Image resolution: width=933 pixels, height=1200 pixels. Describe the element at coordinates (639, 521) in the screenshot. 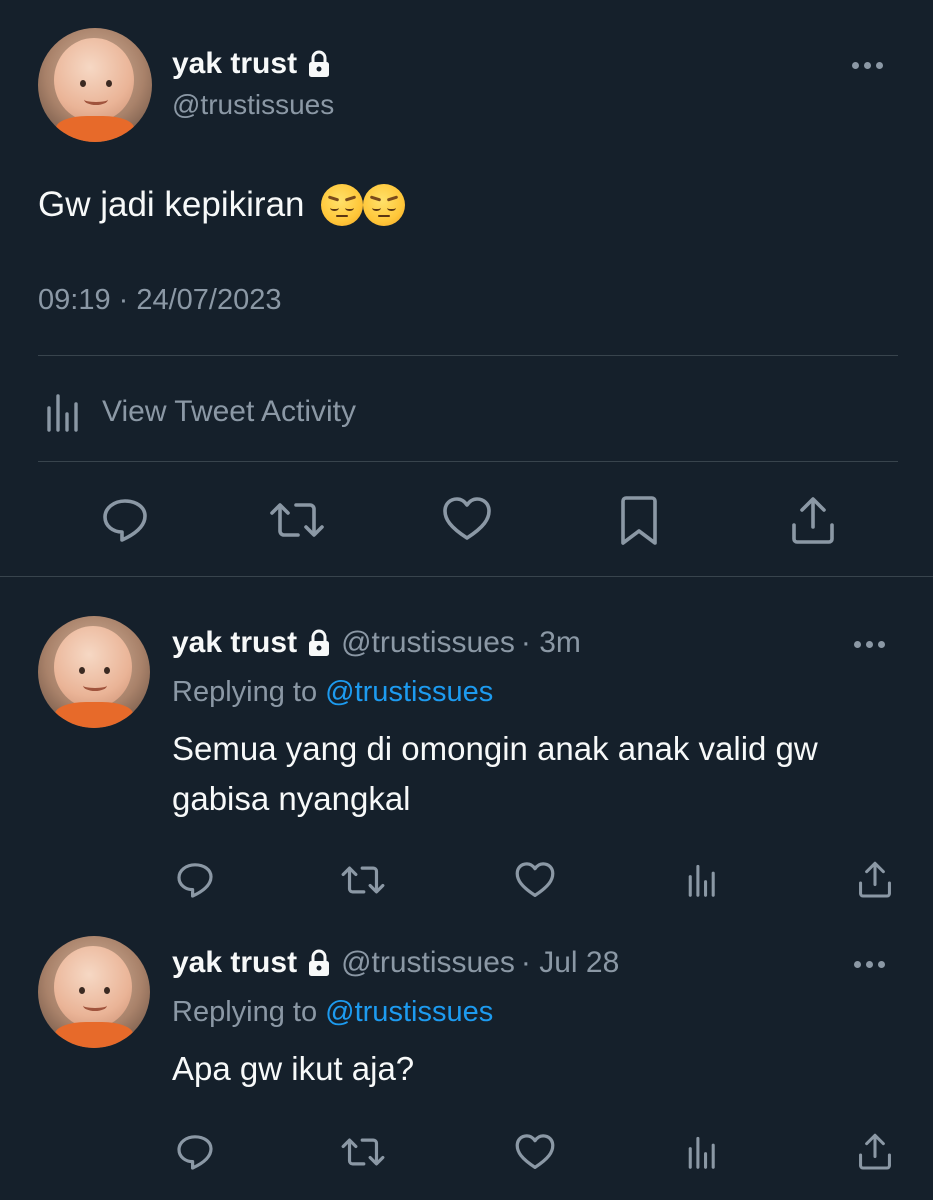

I see `bookmark-icon` at that location.